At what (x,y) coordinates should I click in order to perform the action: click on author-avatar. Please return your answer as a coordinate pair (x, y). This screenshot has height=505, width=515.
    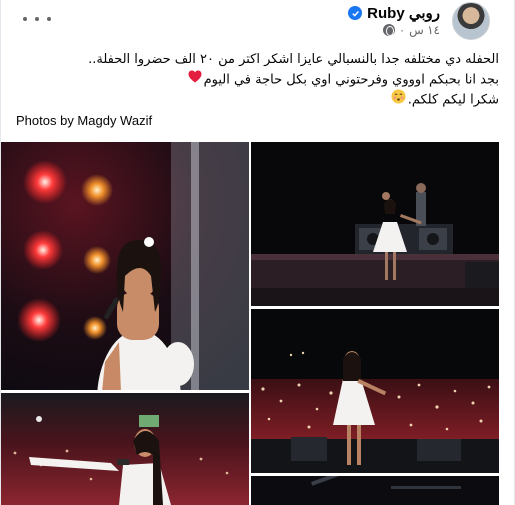
    Looking at the image, I should click on (471, 21).